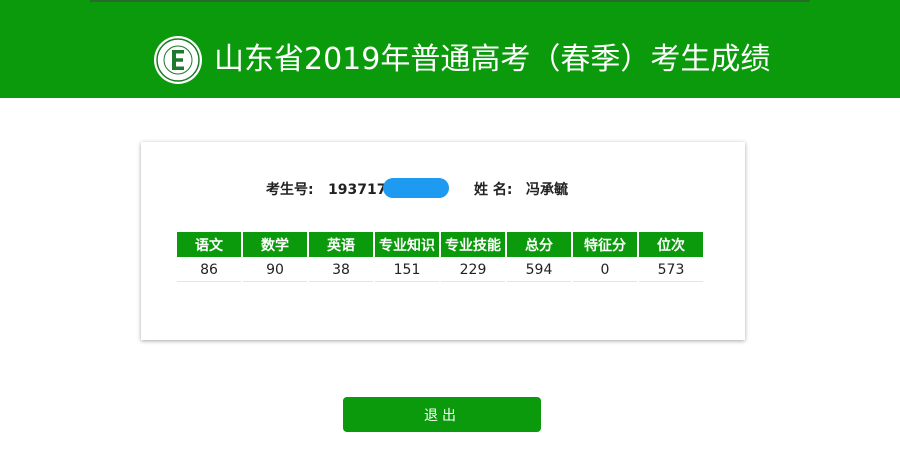 This screenshot has width=900, height=450. Describe the element at coordinates (473, 244) in the screenshot. I see `header-professional-skill: 专业技能` at that location.